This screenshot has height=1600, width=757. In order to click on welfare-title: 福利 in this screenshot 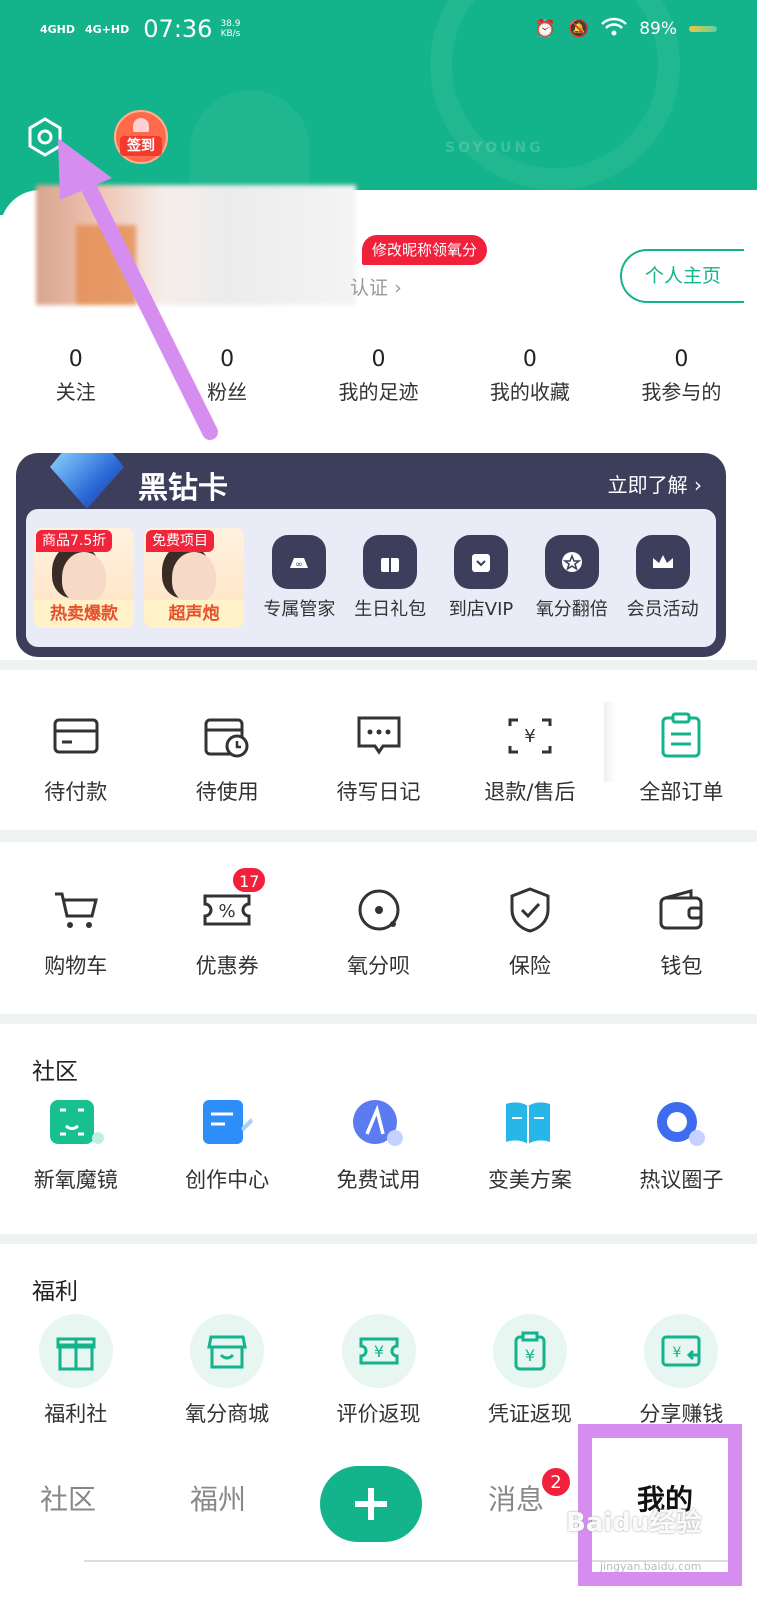, I will do `click(55, 1292)`.